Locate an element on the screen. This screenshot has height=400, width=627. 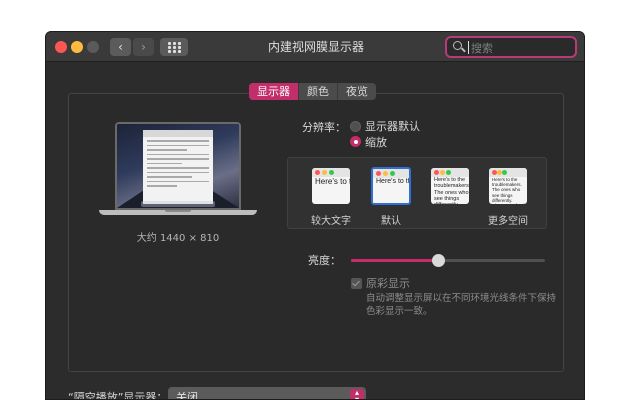
chevron-up-down-icon: ▴ ▾ is located at coordinates (357, 394).